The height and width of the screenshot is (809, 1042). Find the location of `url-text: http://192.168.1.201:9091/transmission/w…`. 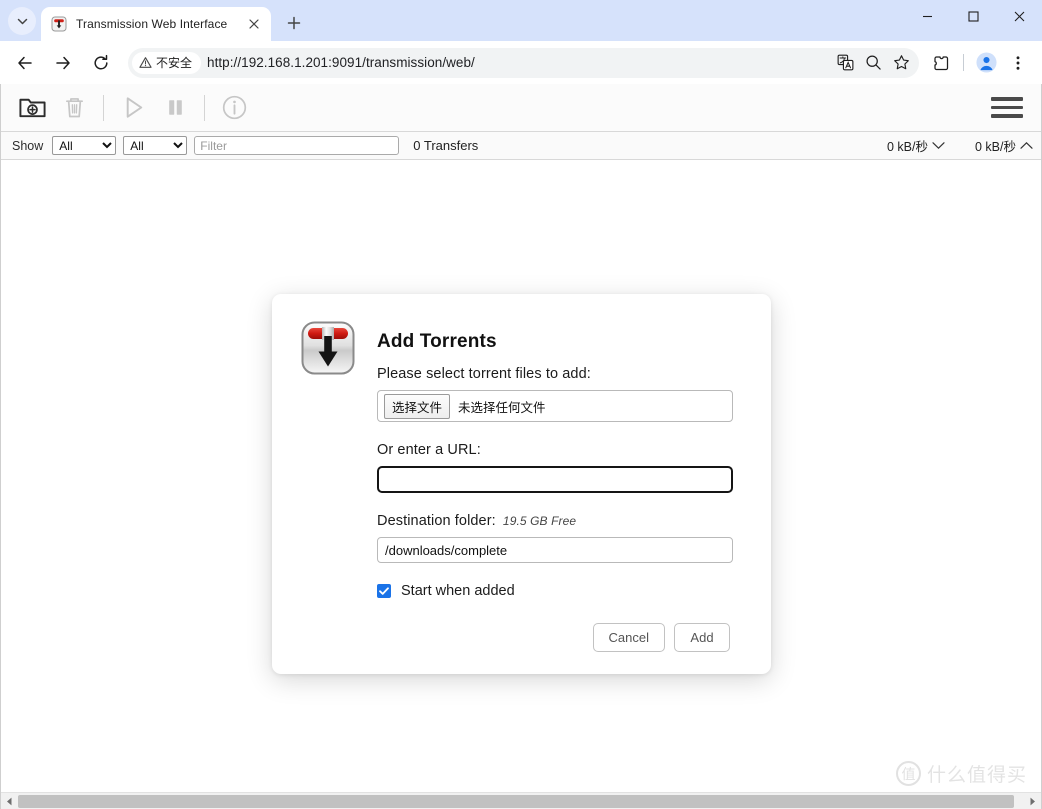

url-text: http://192.168.1.201:9091/transmission/w… is located at coordinates (341, 62).